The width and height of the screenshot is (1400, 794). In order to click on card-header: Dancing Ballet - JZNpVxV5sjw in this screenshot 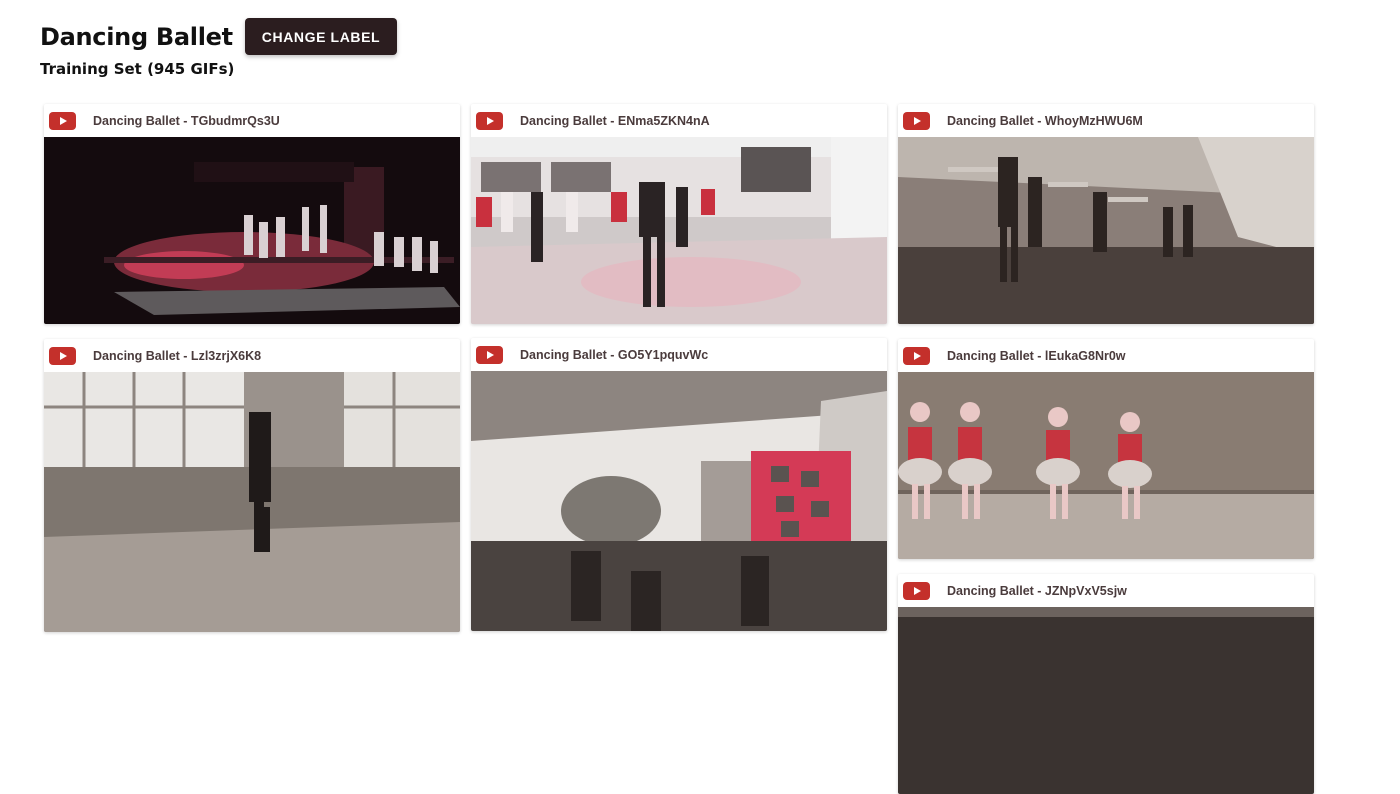, I will do `click(1106, 590)`.